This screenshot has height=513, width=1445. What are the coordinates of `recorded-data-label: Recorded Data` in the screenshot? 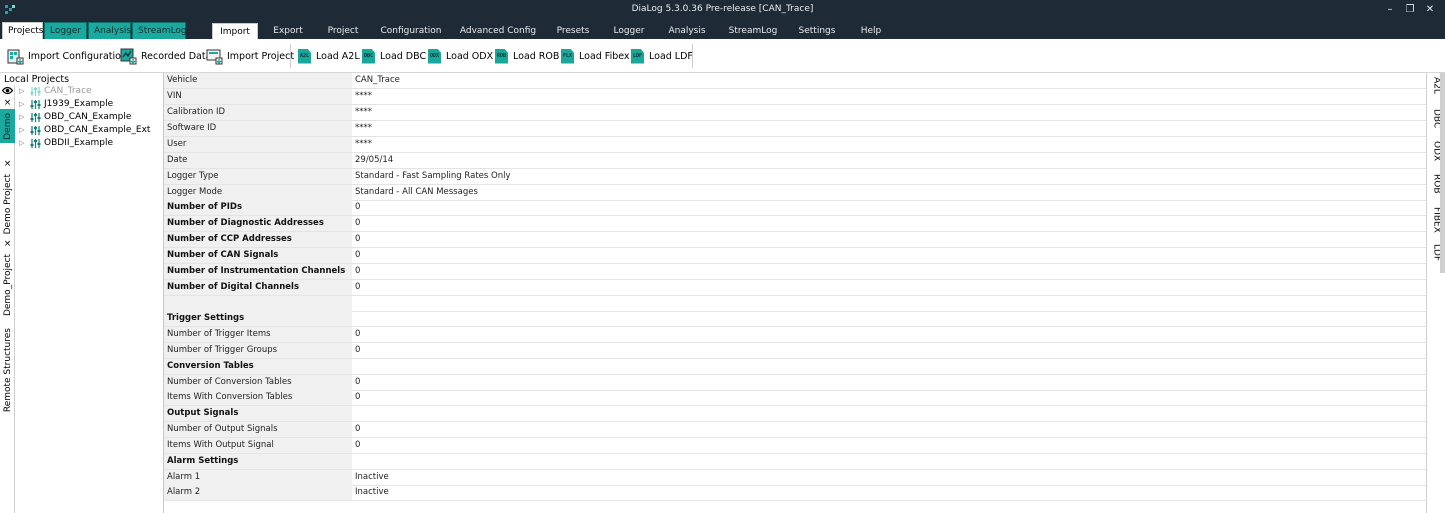 It's located at (176, 56).